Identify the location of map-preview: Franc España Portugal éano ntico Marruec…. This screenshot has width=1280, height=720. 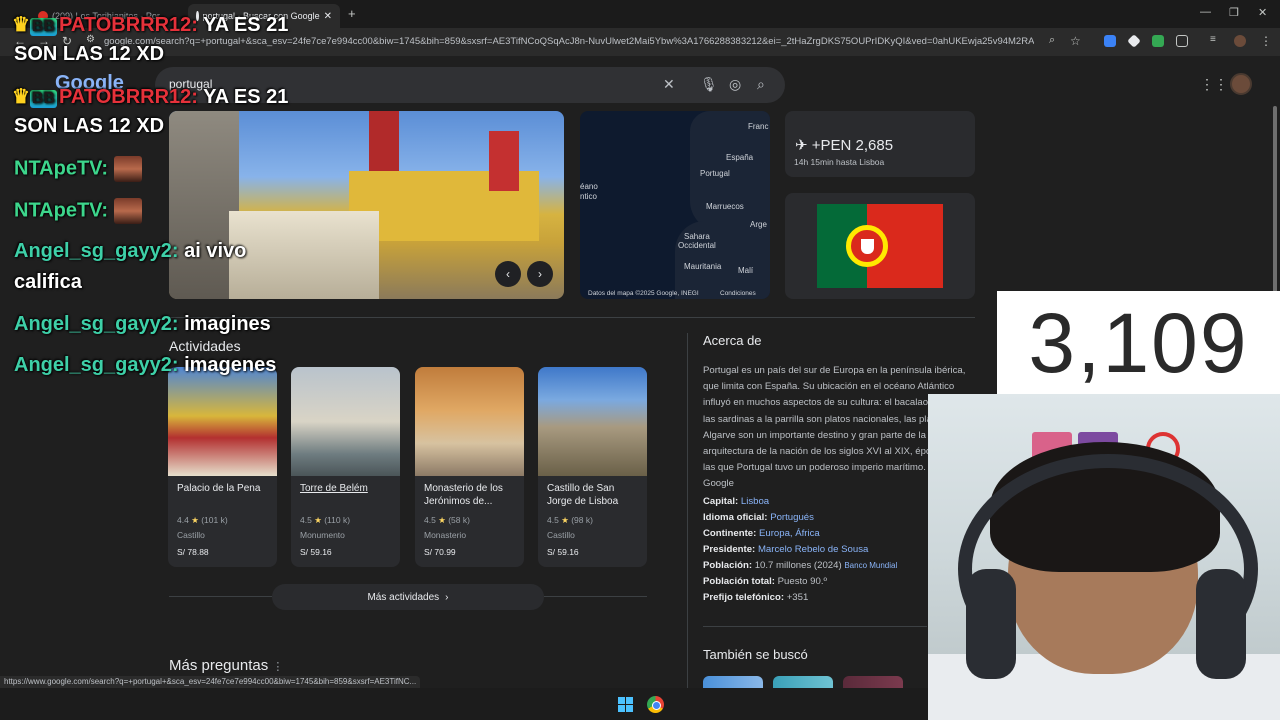
(675, 205).